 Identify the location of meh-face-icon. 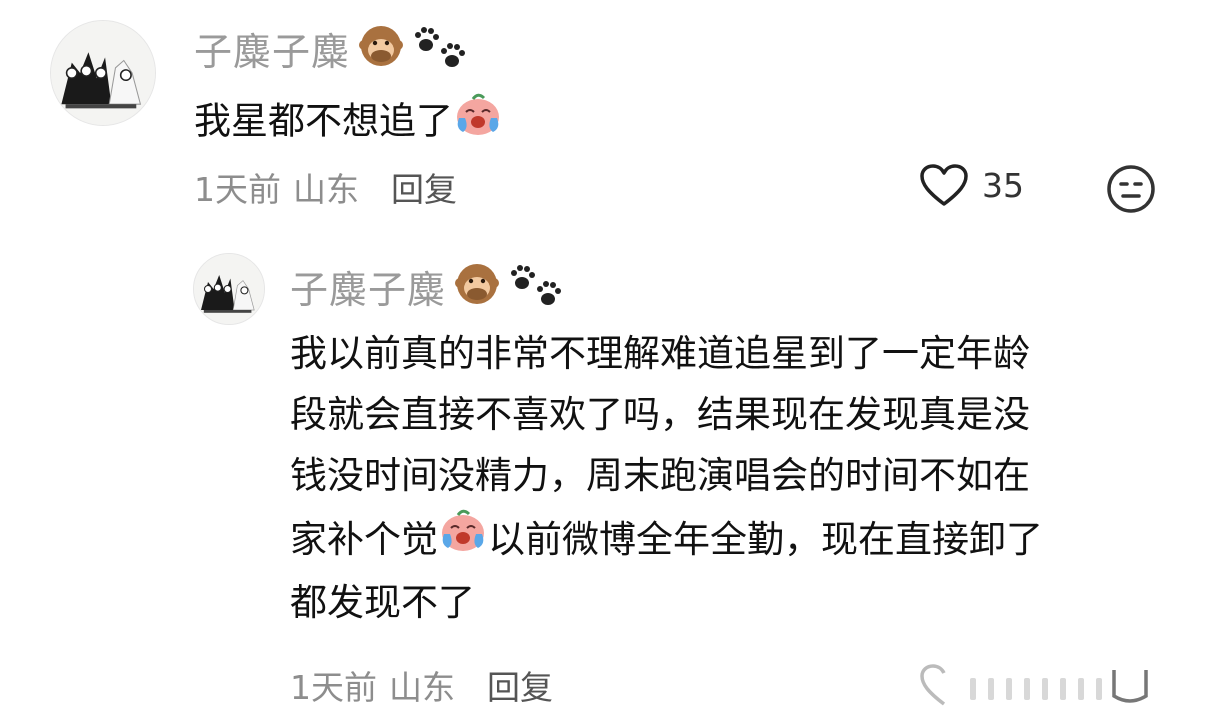
(1131, 189).